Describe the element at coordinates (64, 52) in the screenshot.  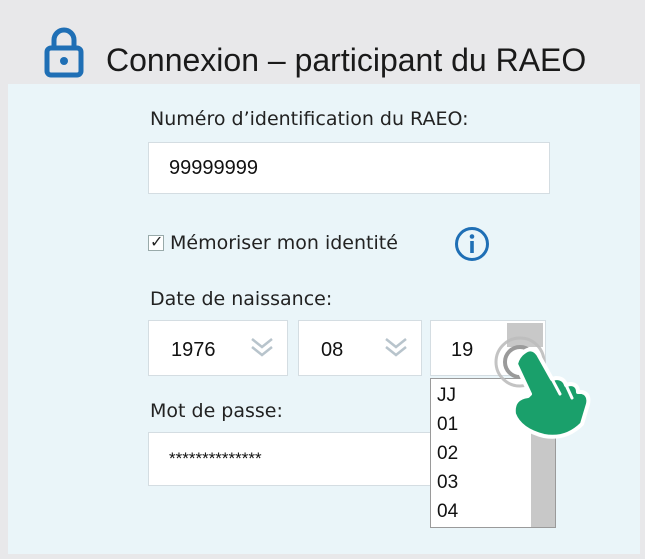
I see `lock-icon` at that location.